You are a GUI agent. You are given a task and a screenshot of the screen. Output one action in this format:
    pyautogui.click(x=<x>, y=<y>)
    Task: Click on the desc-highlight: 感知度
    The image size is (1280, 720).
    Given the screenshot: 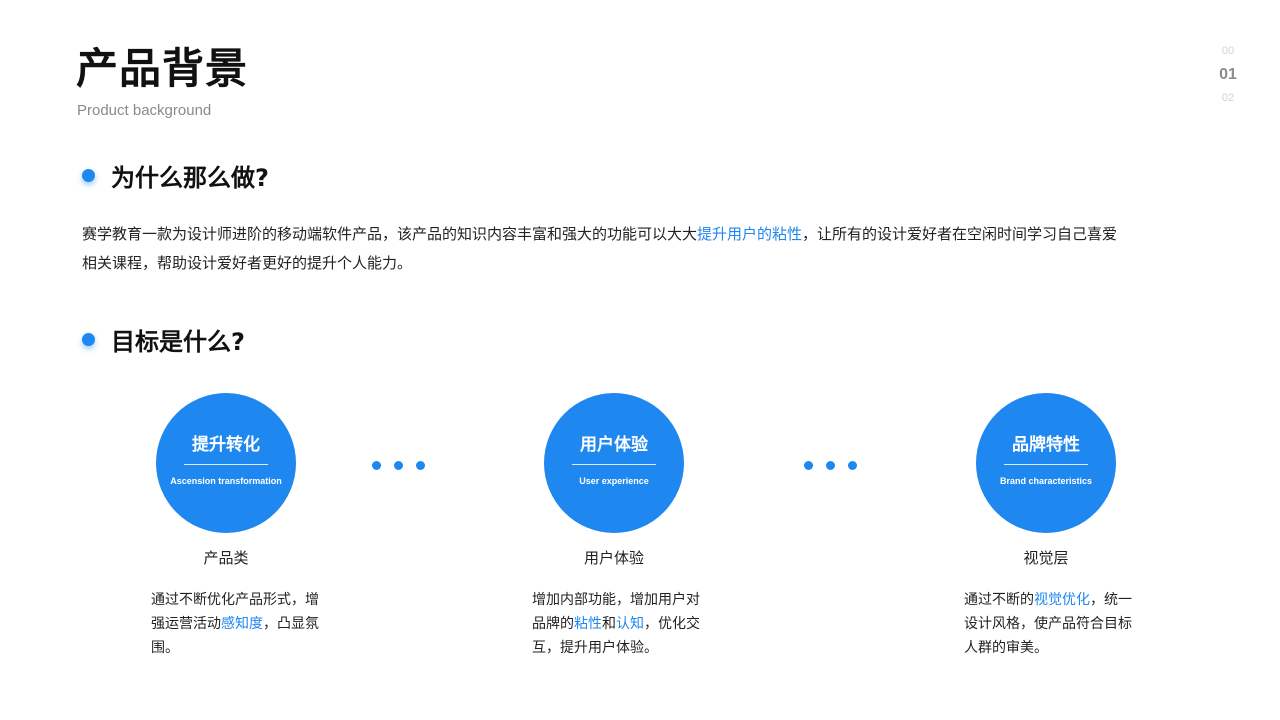 What is the action you would take?
    pyautogui.click(x=242, y=624)
    